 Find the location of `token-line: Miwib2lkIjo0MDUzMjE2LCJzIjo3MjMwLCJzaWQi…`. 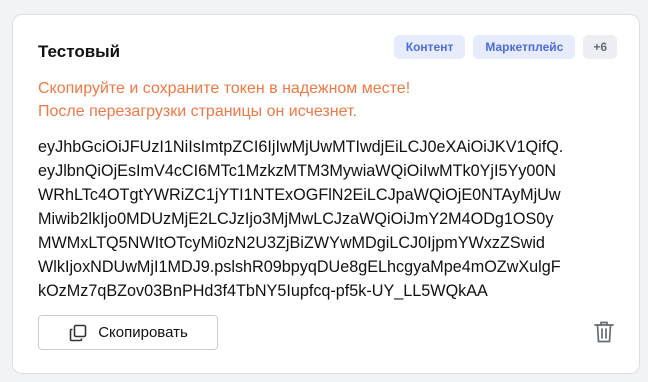

token-line: Miwib2lkIjo0MDUzMjE2LCJzIjo3MjMwLCJzaWQi… is located at coordinates (296, 219).